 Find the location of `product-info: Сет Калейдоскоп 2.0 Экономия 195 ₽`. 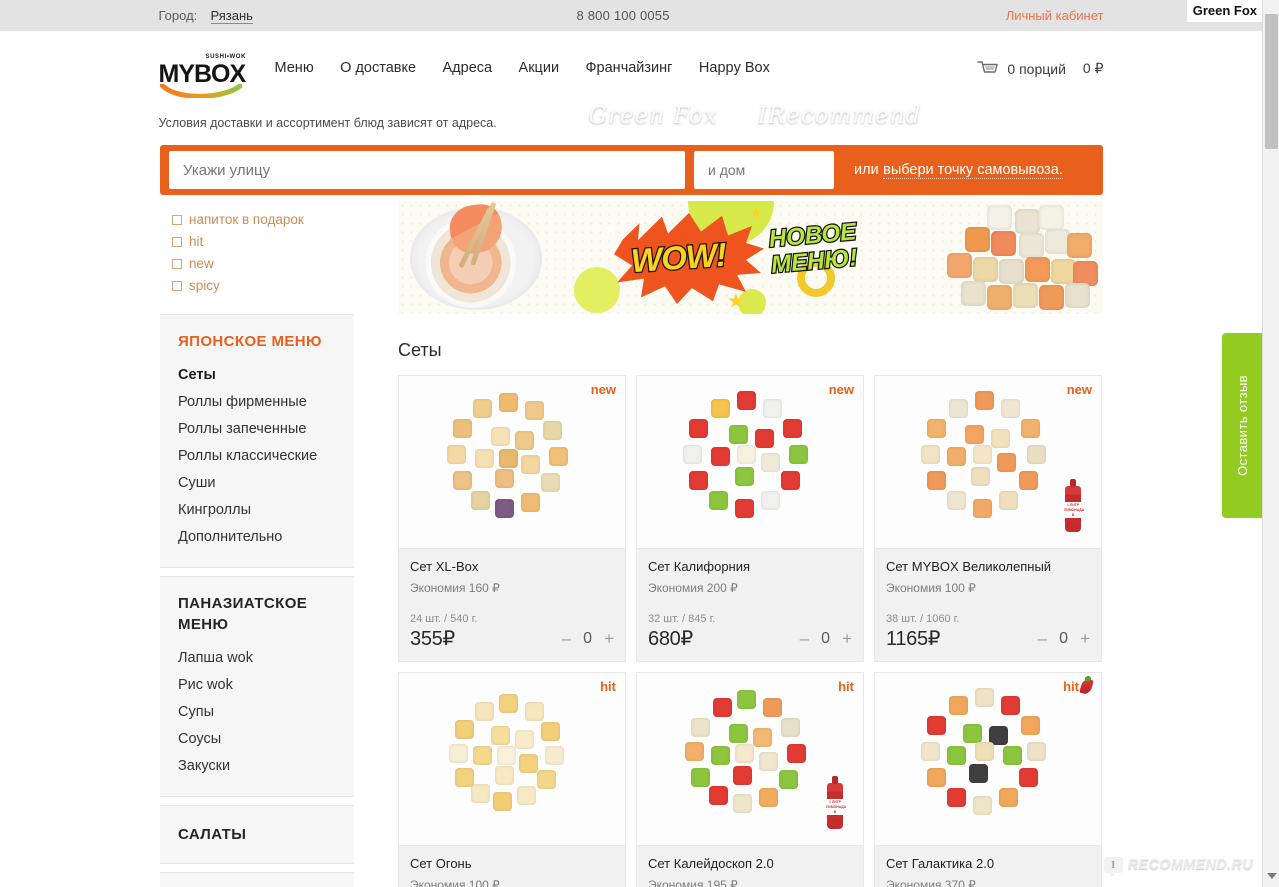

product-info: Сет Калейдоскоп 2.0 Экономия 195 ₽ is located at coordinates (750, 866).